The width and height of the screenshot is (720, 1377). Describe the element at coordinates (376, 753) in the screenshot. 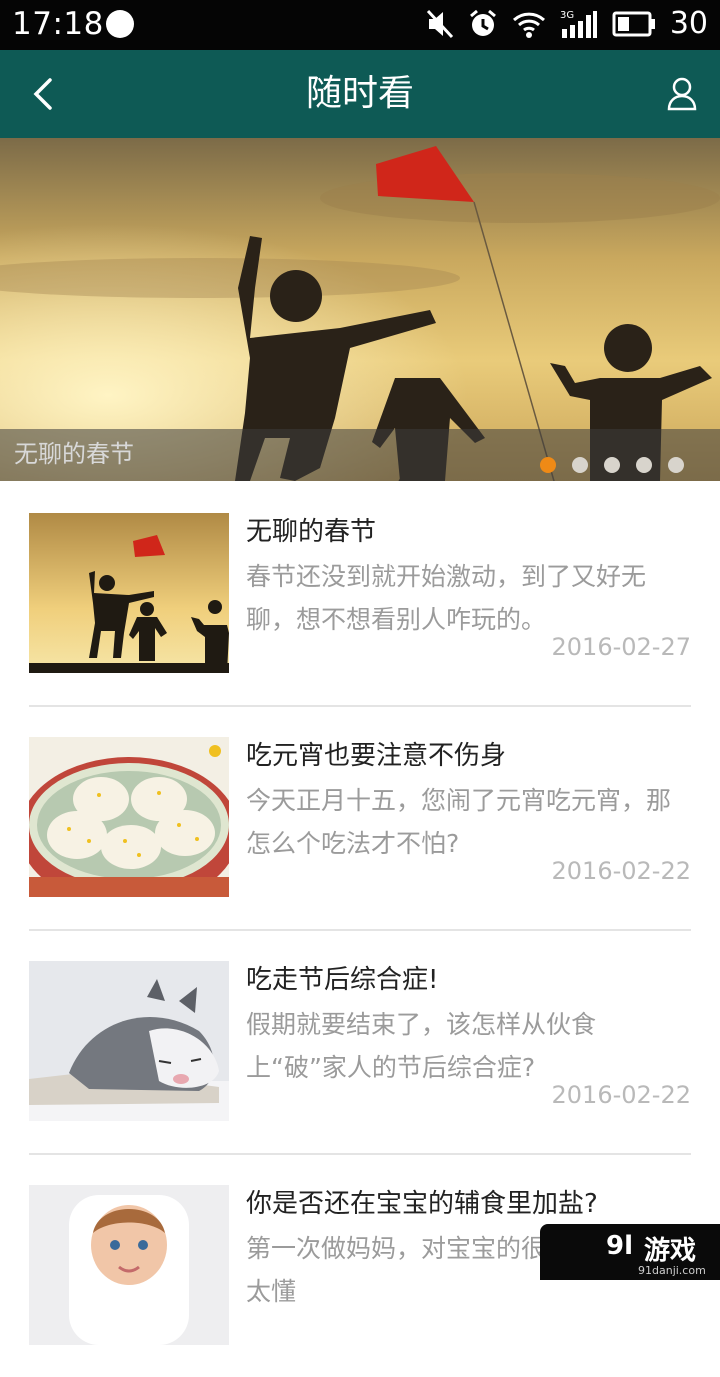

I see `article-title: 吃元宵也要注意不伤身` at that location.